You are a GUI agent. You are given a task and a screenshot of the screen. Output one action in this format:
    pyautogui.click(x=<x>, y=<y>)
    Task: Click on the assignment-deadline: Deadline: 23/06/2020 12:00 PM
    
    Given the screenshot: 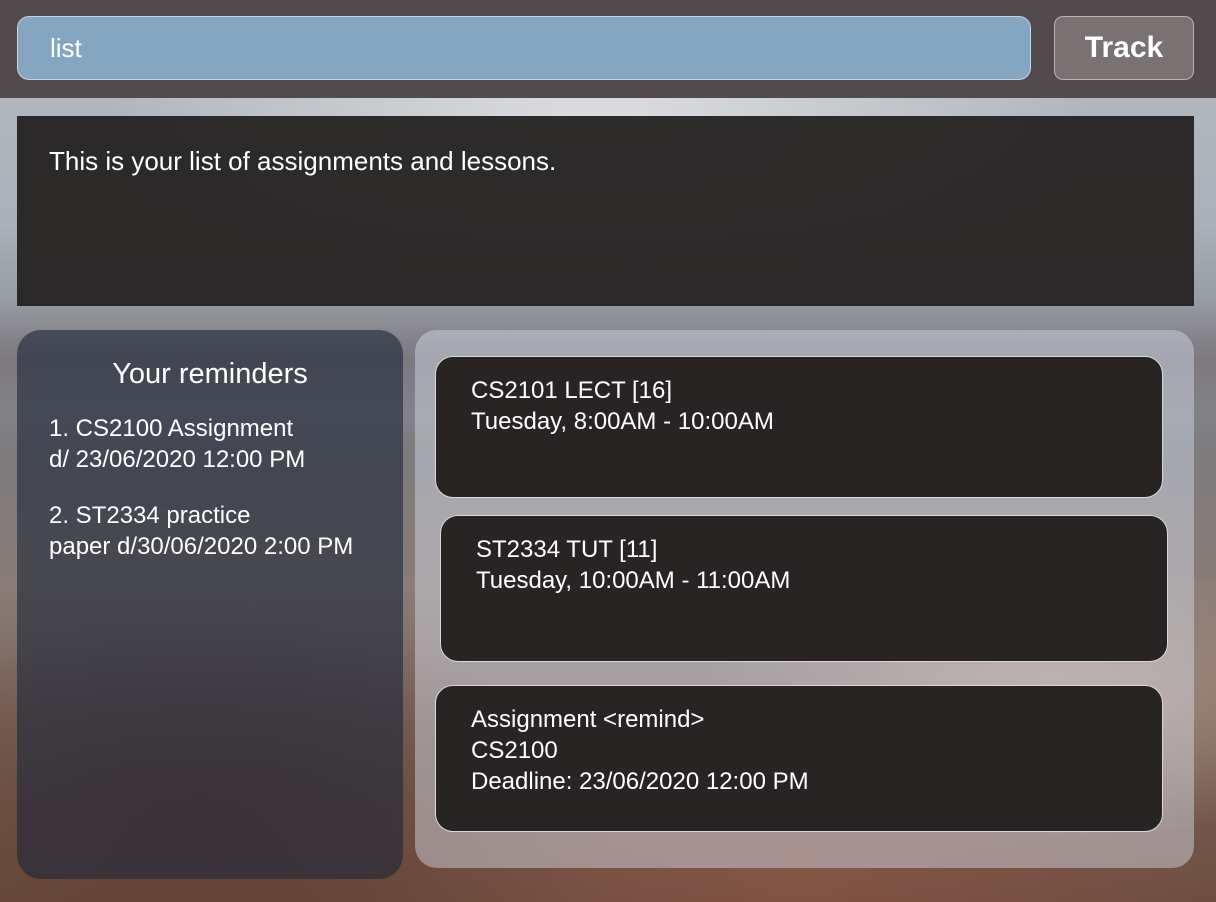 What is the action you would take?
    pyautogui.click(x=640, y=781)
    